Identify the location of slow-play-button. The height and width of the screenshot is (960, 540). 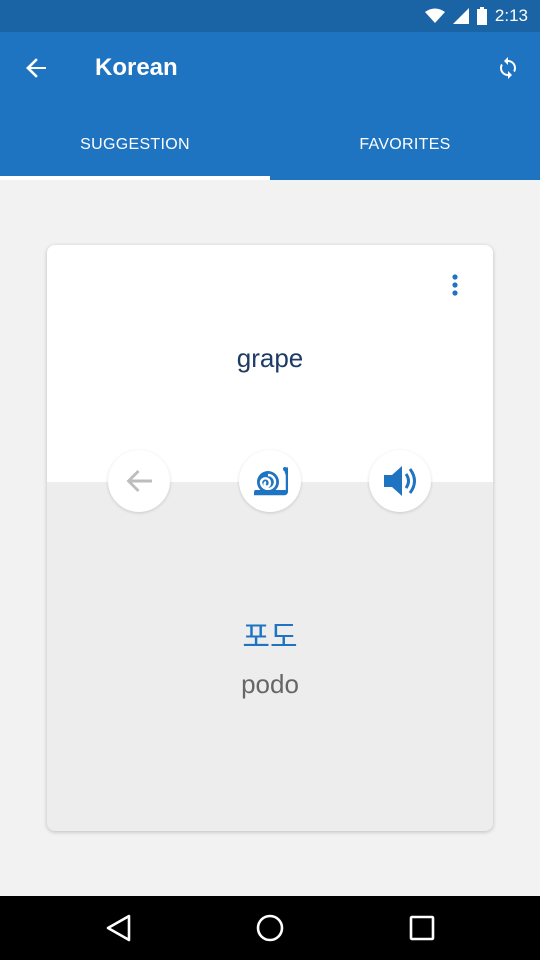
(270, 481).